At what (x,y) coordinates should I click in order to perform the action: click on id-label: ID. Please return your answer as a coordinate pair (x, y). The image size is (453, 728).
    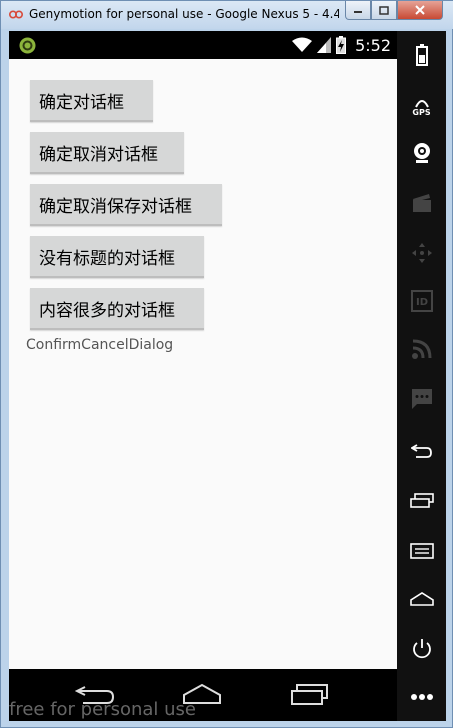
    Looking at the image, I should click on (421, 302).